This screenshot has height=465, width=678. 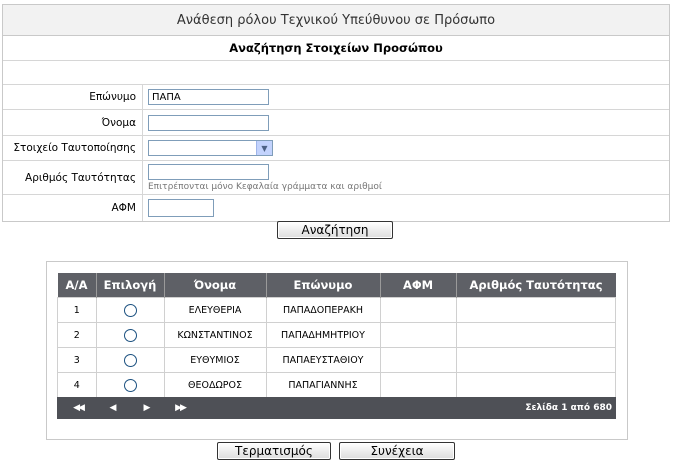 What do you see at coordinates (336, 408) in the screenshot?
I see `pagination-bar: ◀◀ ◀ ▶ ▶▶ Σελίδα 1 από 680` at bounding box center [336, 408].